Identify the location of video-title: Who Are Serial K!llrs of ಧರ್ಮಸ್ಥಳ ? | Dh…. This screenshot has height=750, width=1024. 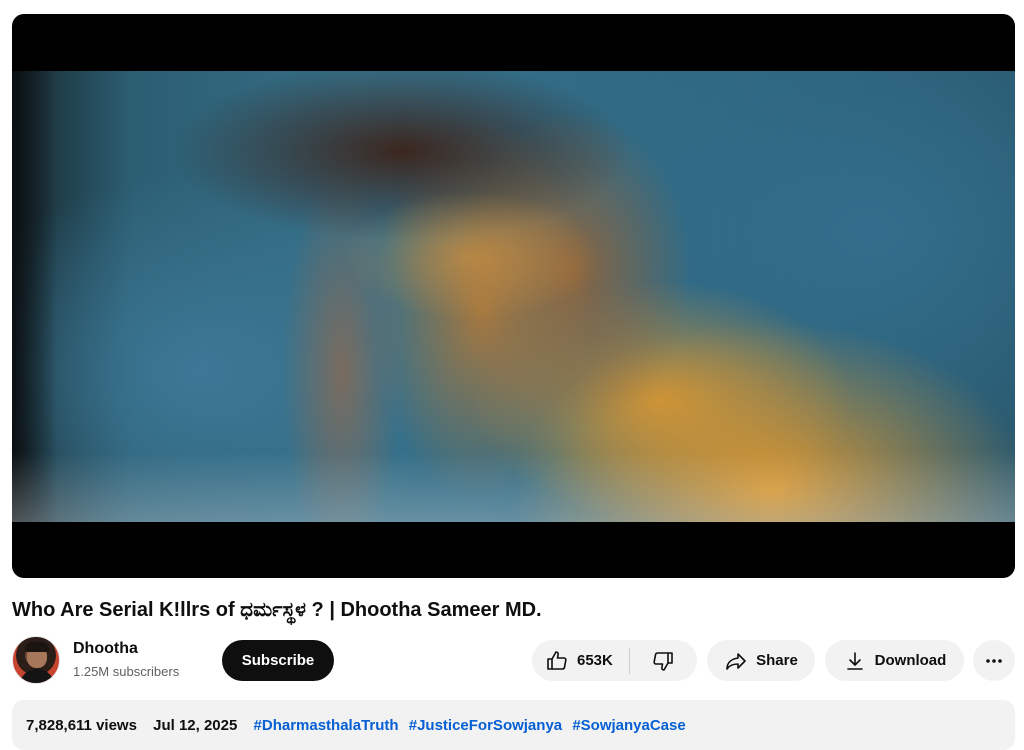
(277, 610).